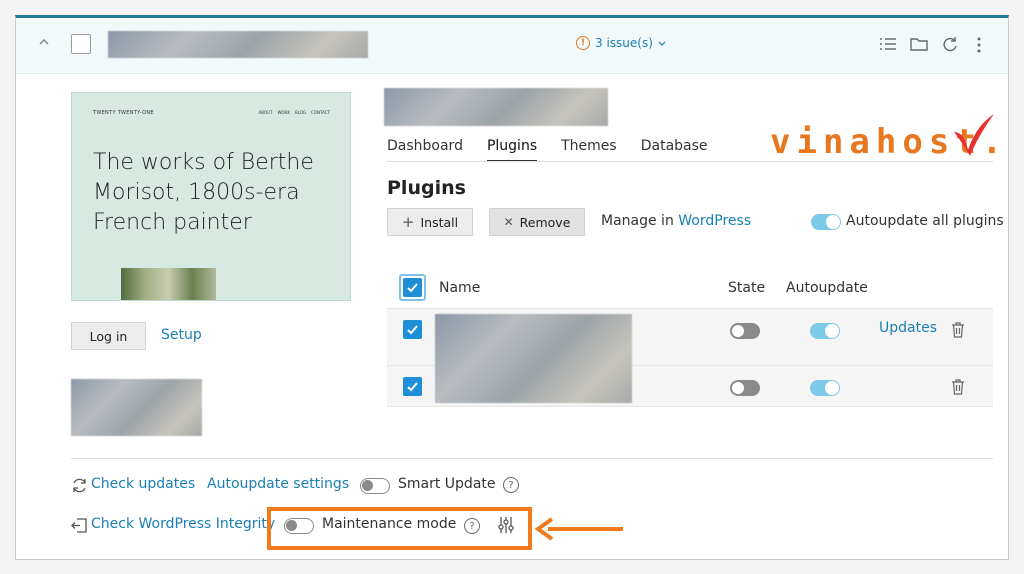 The height and width of the screenshot is (574, 1024). Describe the element at coordinates (44, 42) in the screenshot. I see `chevron-up-icon` at that location.